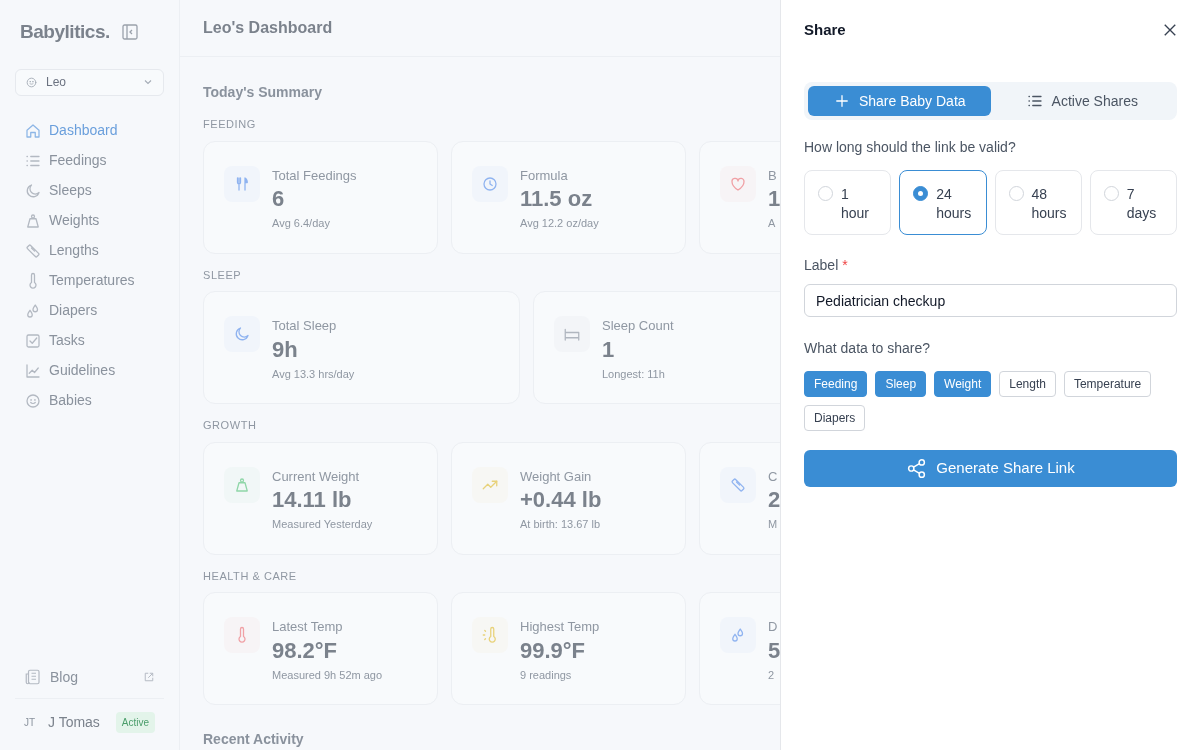 Image resolution: width=1200 pixels, height=750 pixels. I want to click on newspaper-icon, so click(33, 677).